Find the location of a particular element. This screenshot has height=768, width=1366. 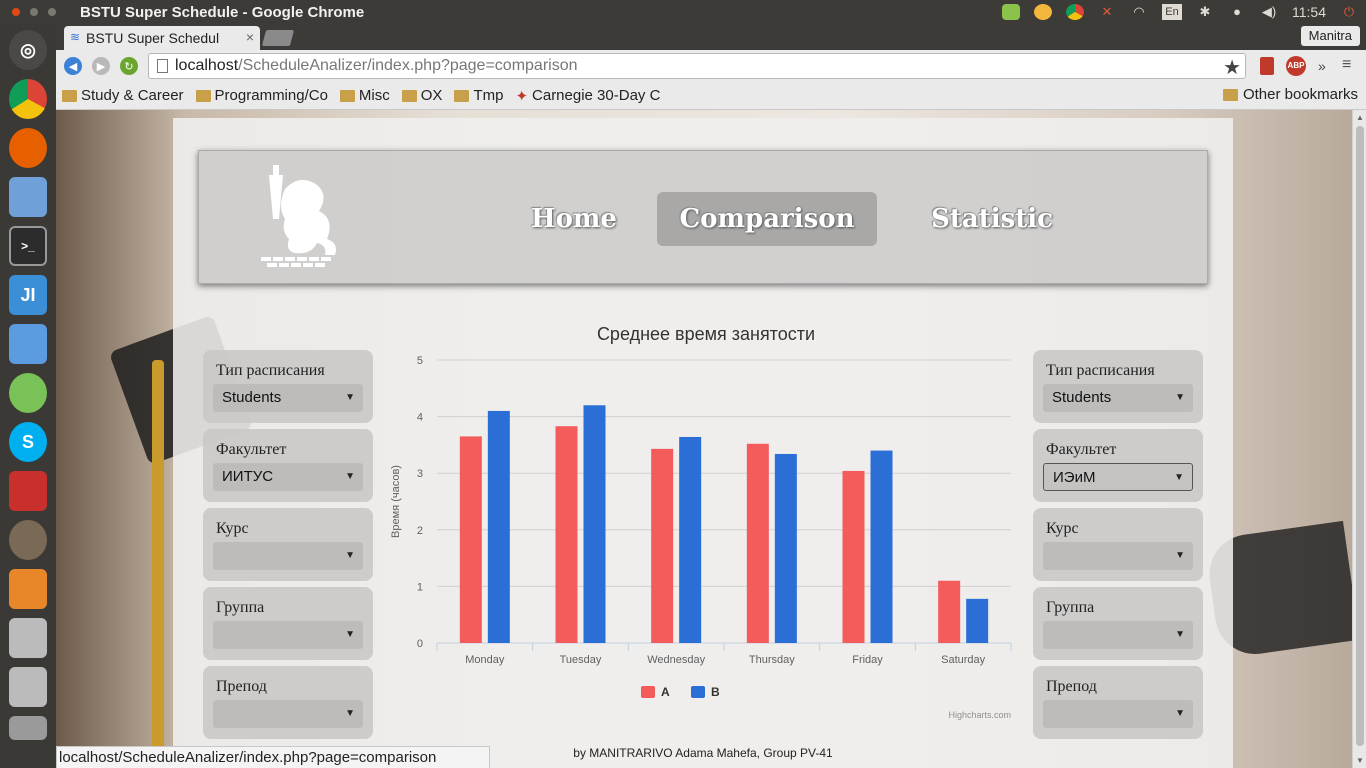

dash-home-icon: ◎ is located at coordinates (28, 50).